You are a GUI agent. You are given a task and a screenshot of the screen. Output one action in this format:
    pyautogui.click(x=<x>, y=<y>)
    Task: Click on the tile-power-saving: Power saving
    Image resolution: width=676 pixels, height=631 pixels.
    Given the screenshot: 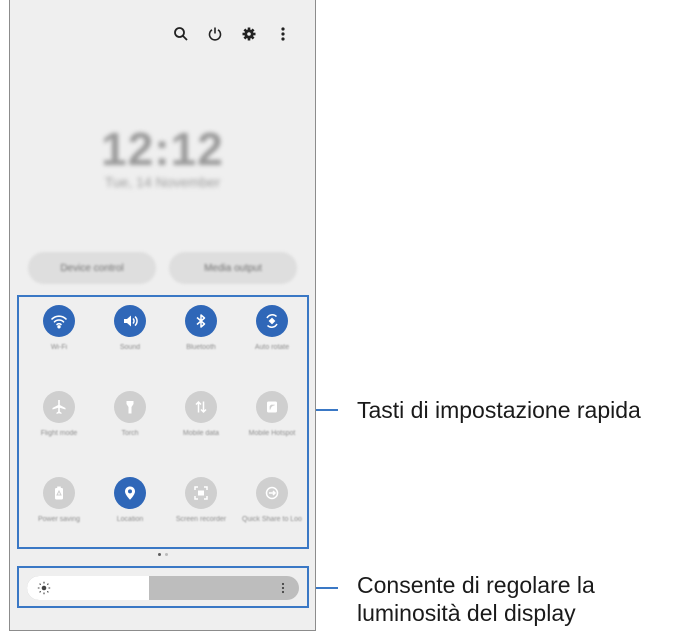 What is the action you would take?
    pyautogui.click(x=59, y=500)
    